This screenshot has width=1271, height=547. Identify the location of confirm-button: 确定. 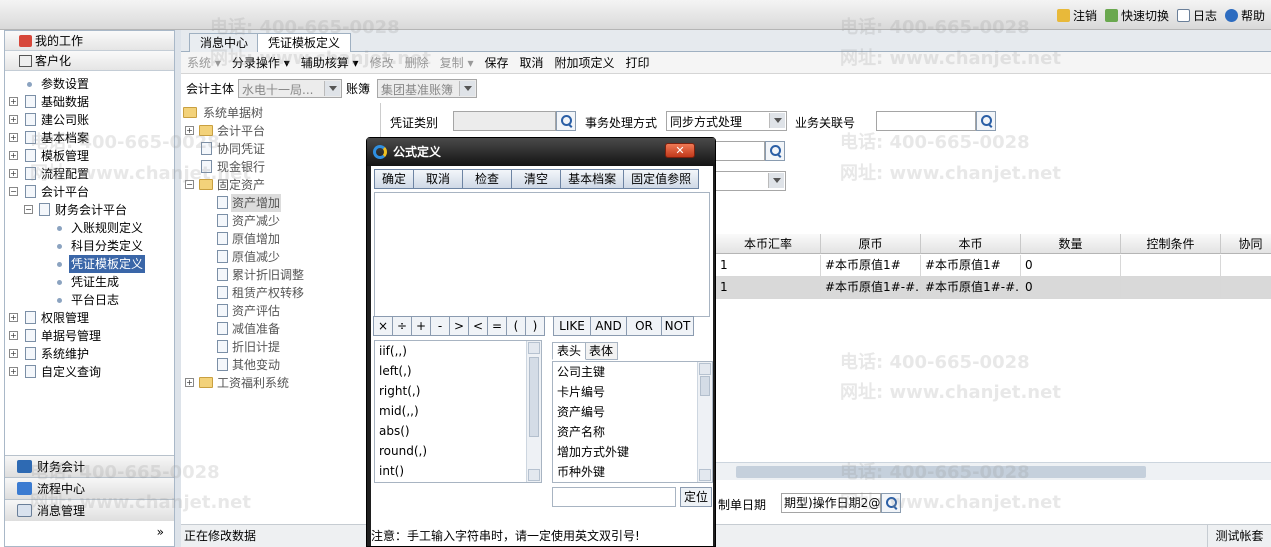
(394, 179).